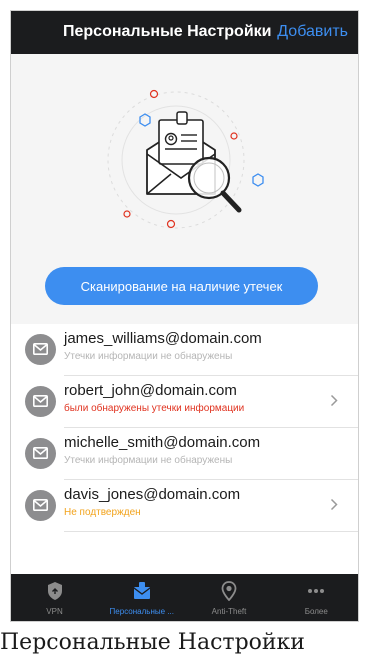 This screenshot has width=371, height=672. I want to click on tab-anti-theft: Anti-Theft, so click(229, 597).